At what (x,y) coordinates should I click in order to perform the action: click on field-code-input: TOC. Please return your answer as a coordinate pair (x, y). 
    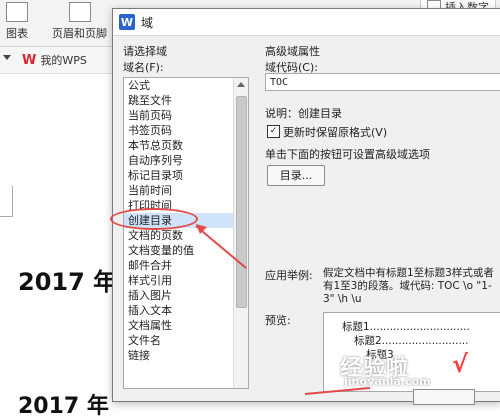
    Looking at the image, I should click on (382, 82).